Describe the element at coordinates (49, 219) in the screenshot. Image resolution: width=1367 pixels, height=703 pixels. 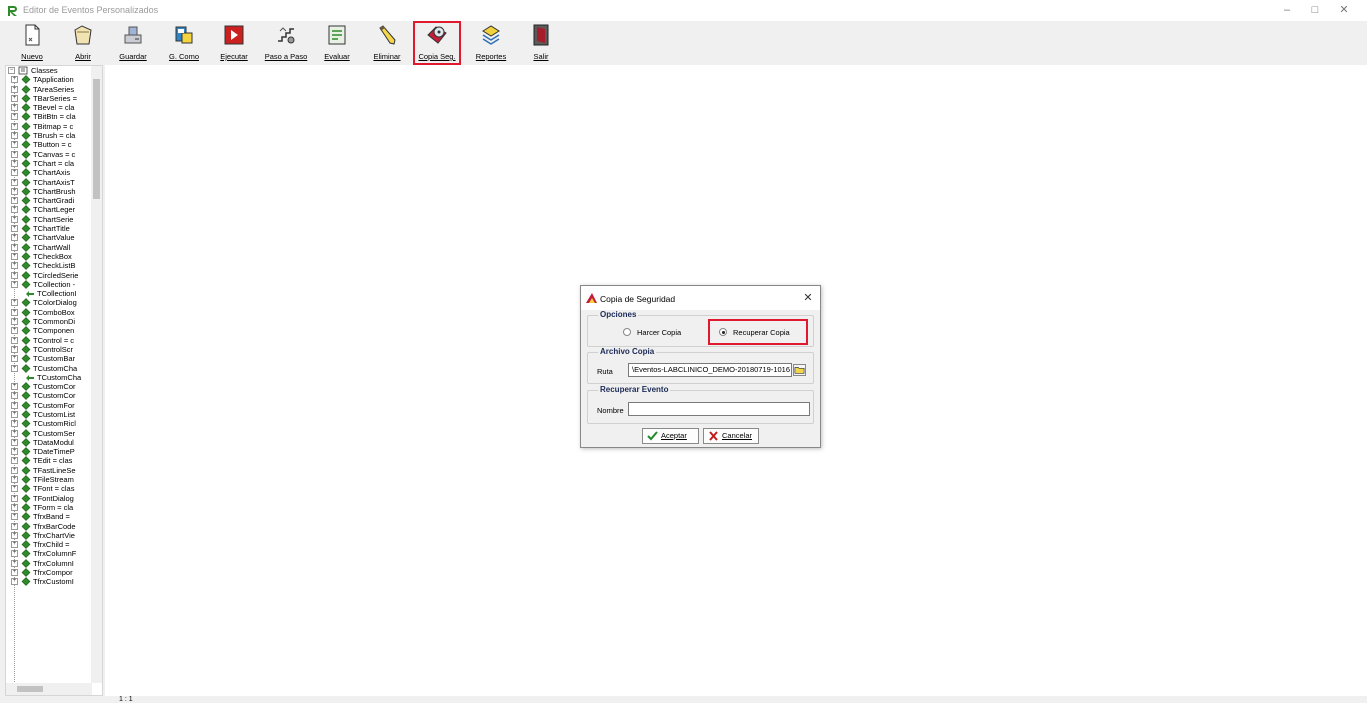
I see `tree-item: + TChartSerie` at that location.